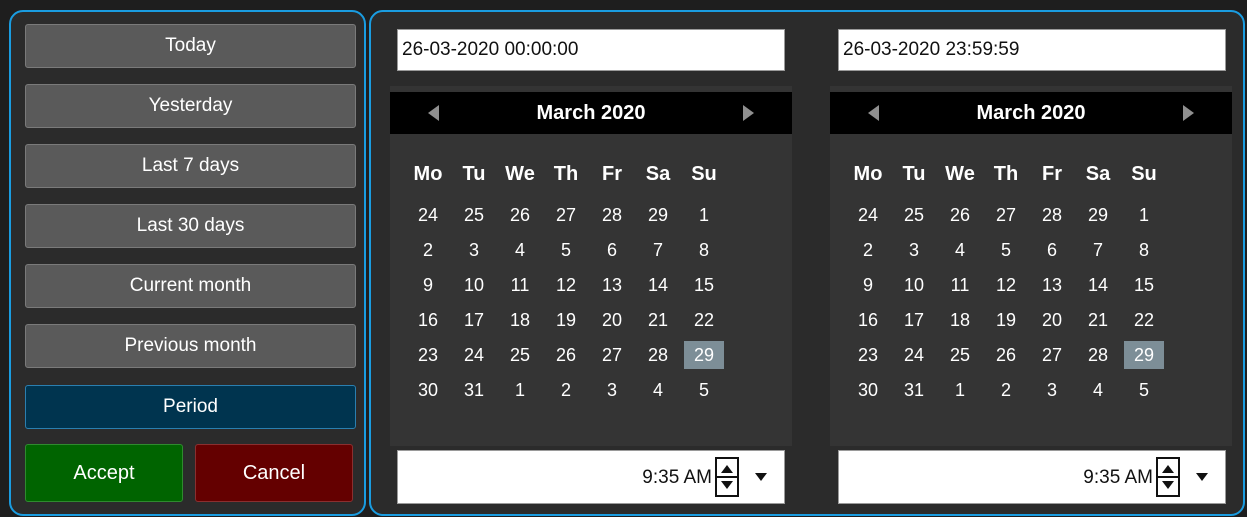 Image resolution: width=1247 pixels, height=517 pixels. What do you see at coordinates (704, 355) in the screenshot?
I see `selected-day: 29` at bounding box center [704, 355].